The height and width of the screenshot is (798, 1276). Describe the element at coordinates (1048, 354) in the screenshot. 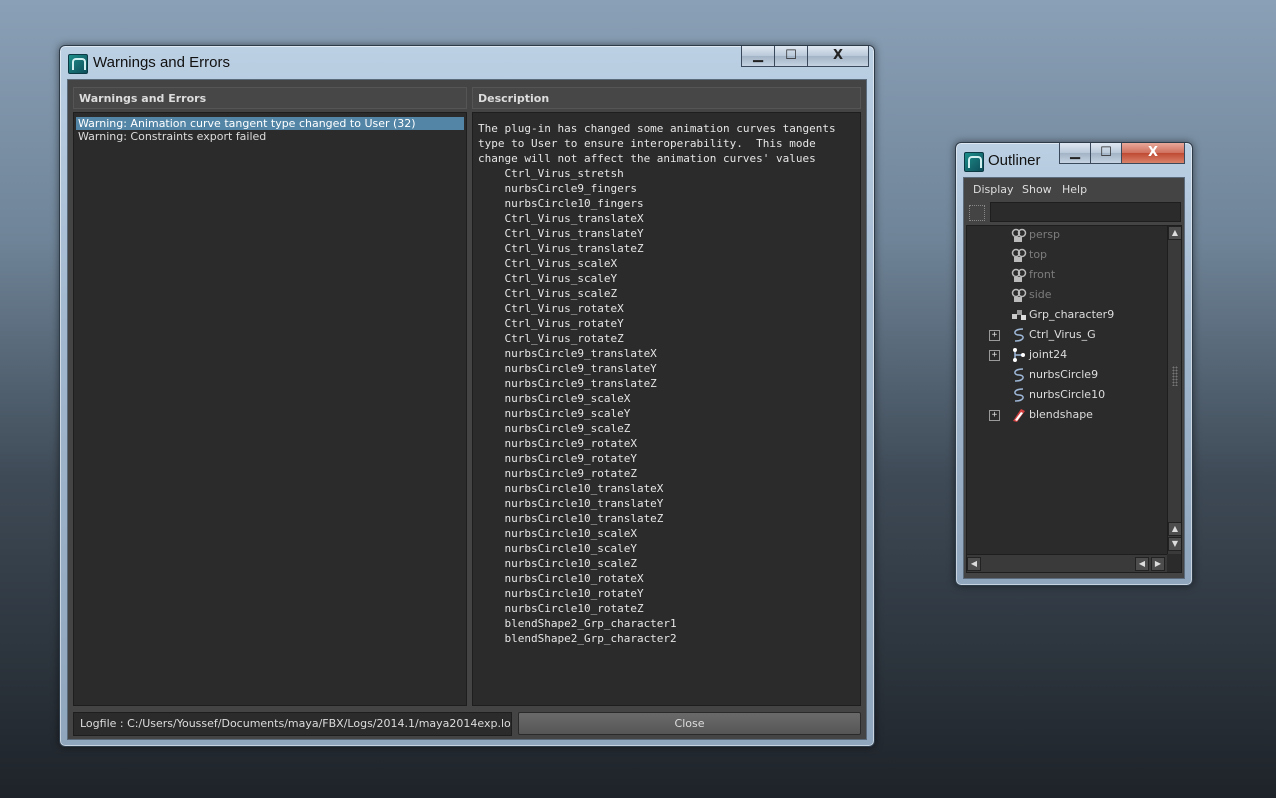

I see `outliner-node-label: joint24` at that location.